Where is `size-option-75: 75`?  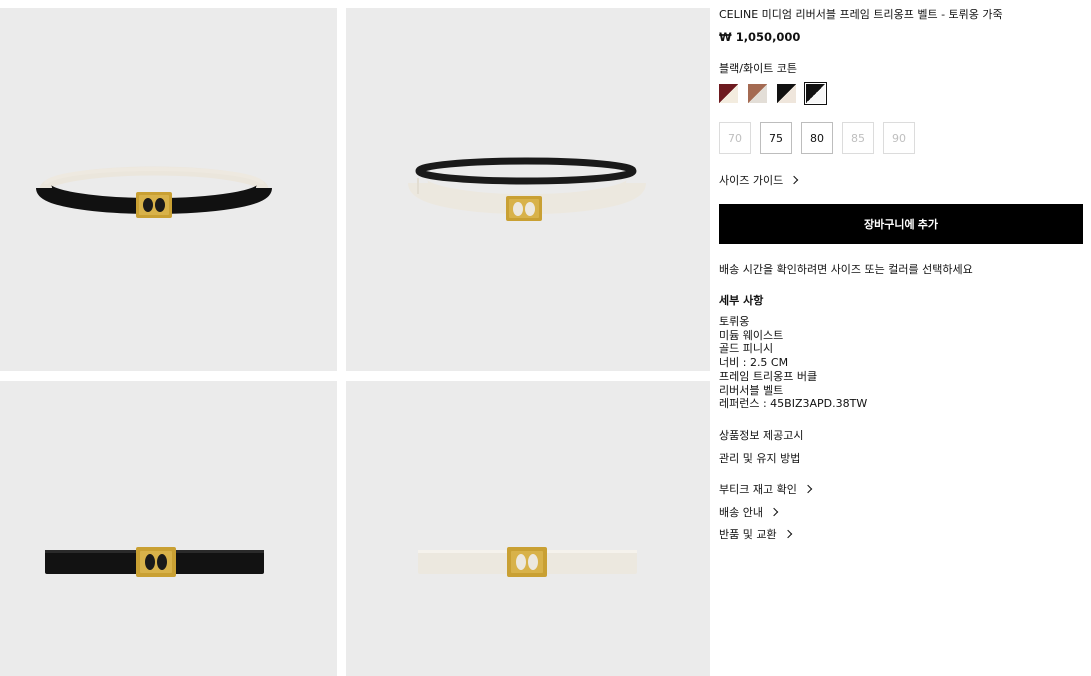 size-option-75: 75 is located at coordinates (776, 138).